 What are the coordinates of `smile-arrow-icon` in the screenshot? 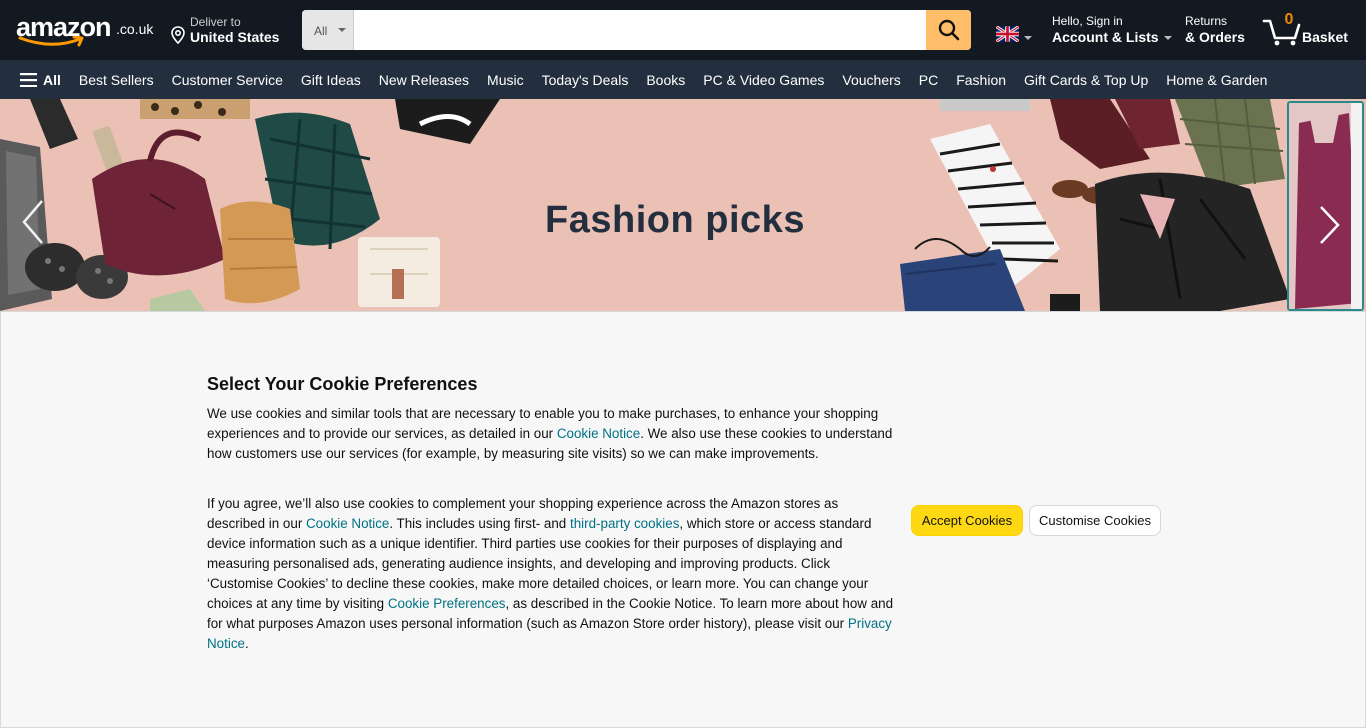 It's located at (51, 41).